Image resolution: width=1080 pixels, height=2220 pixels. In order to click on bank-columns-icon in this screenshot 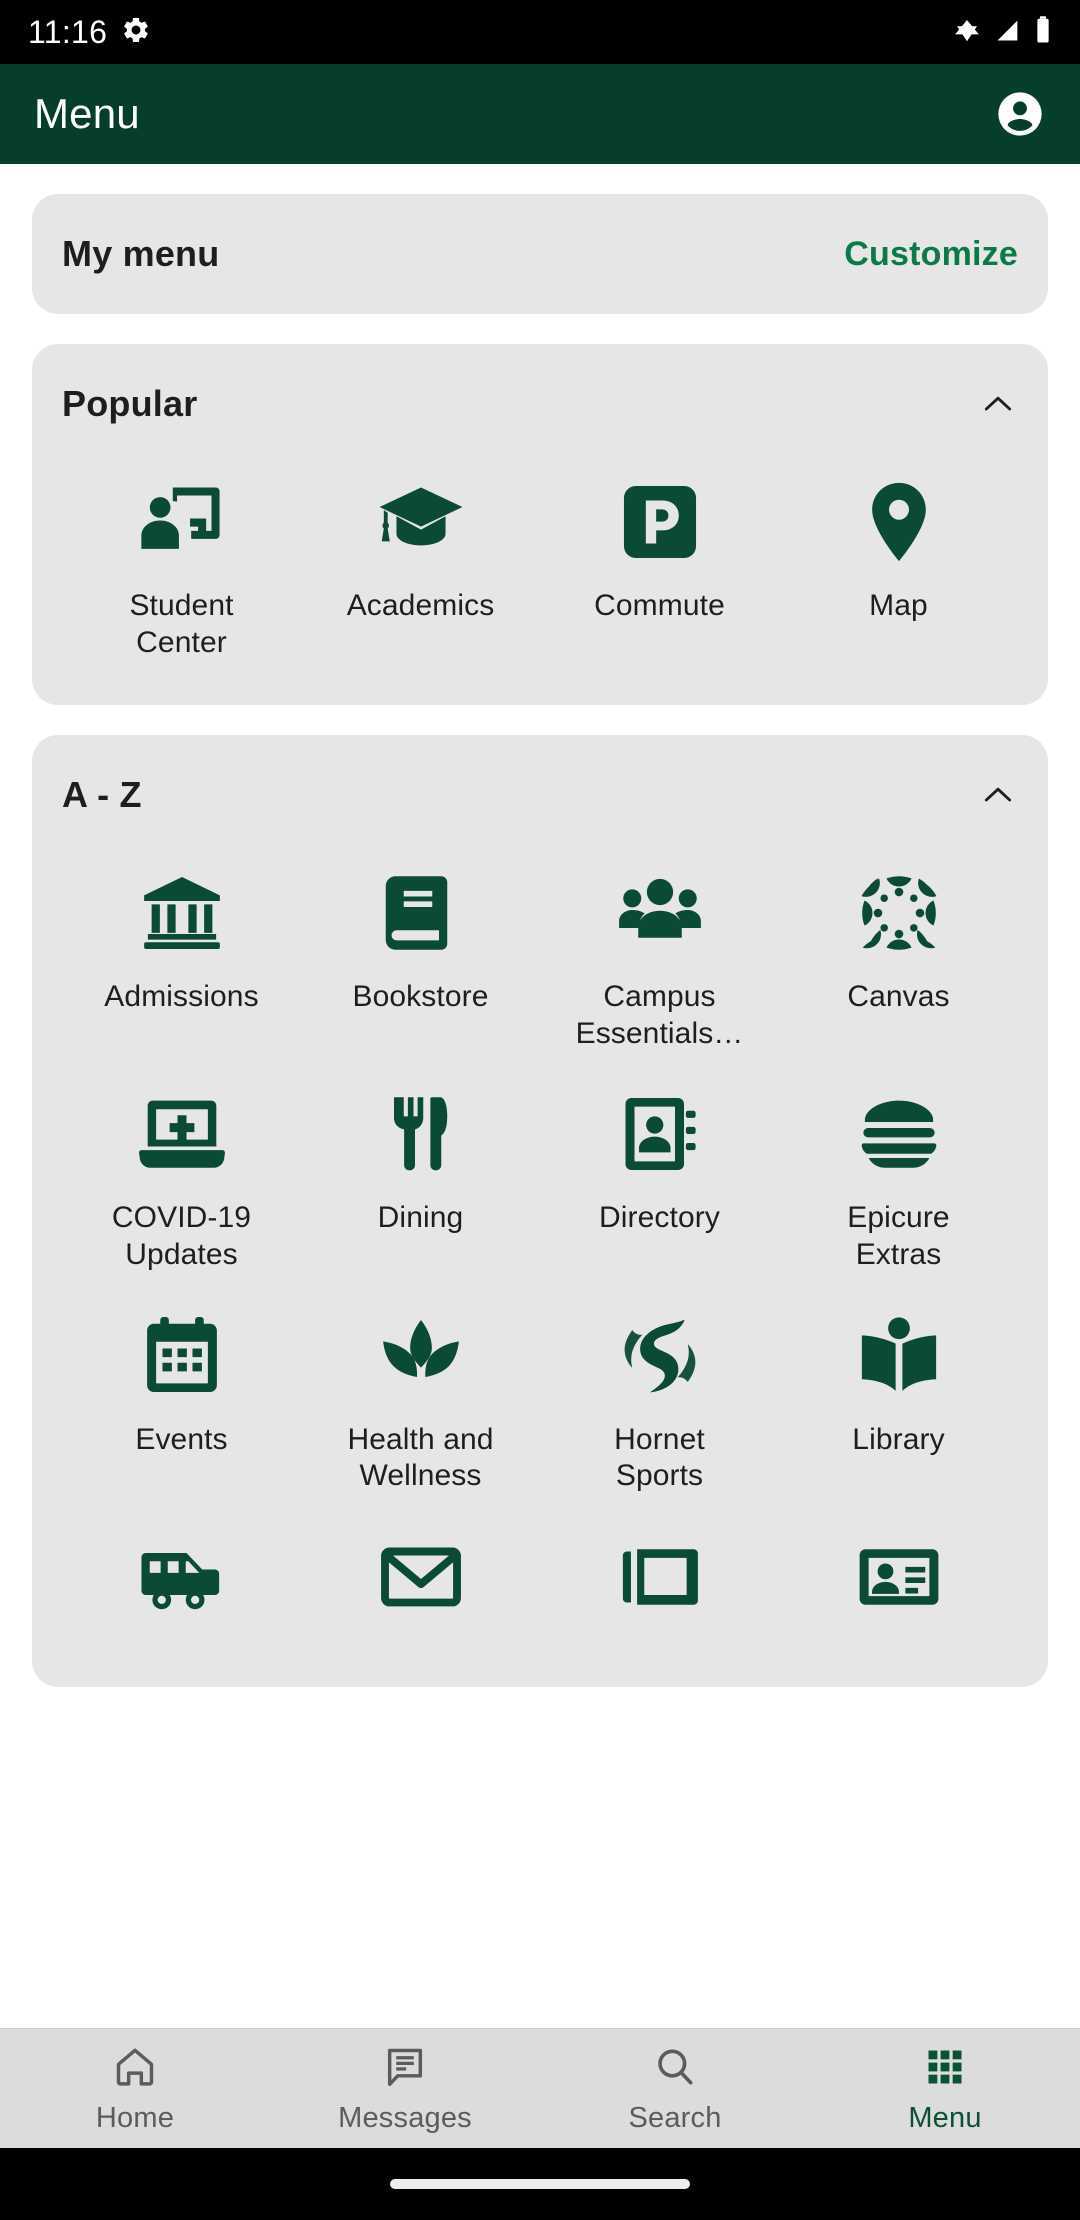, I will do `click(182, 913)`.